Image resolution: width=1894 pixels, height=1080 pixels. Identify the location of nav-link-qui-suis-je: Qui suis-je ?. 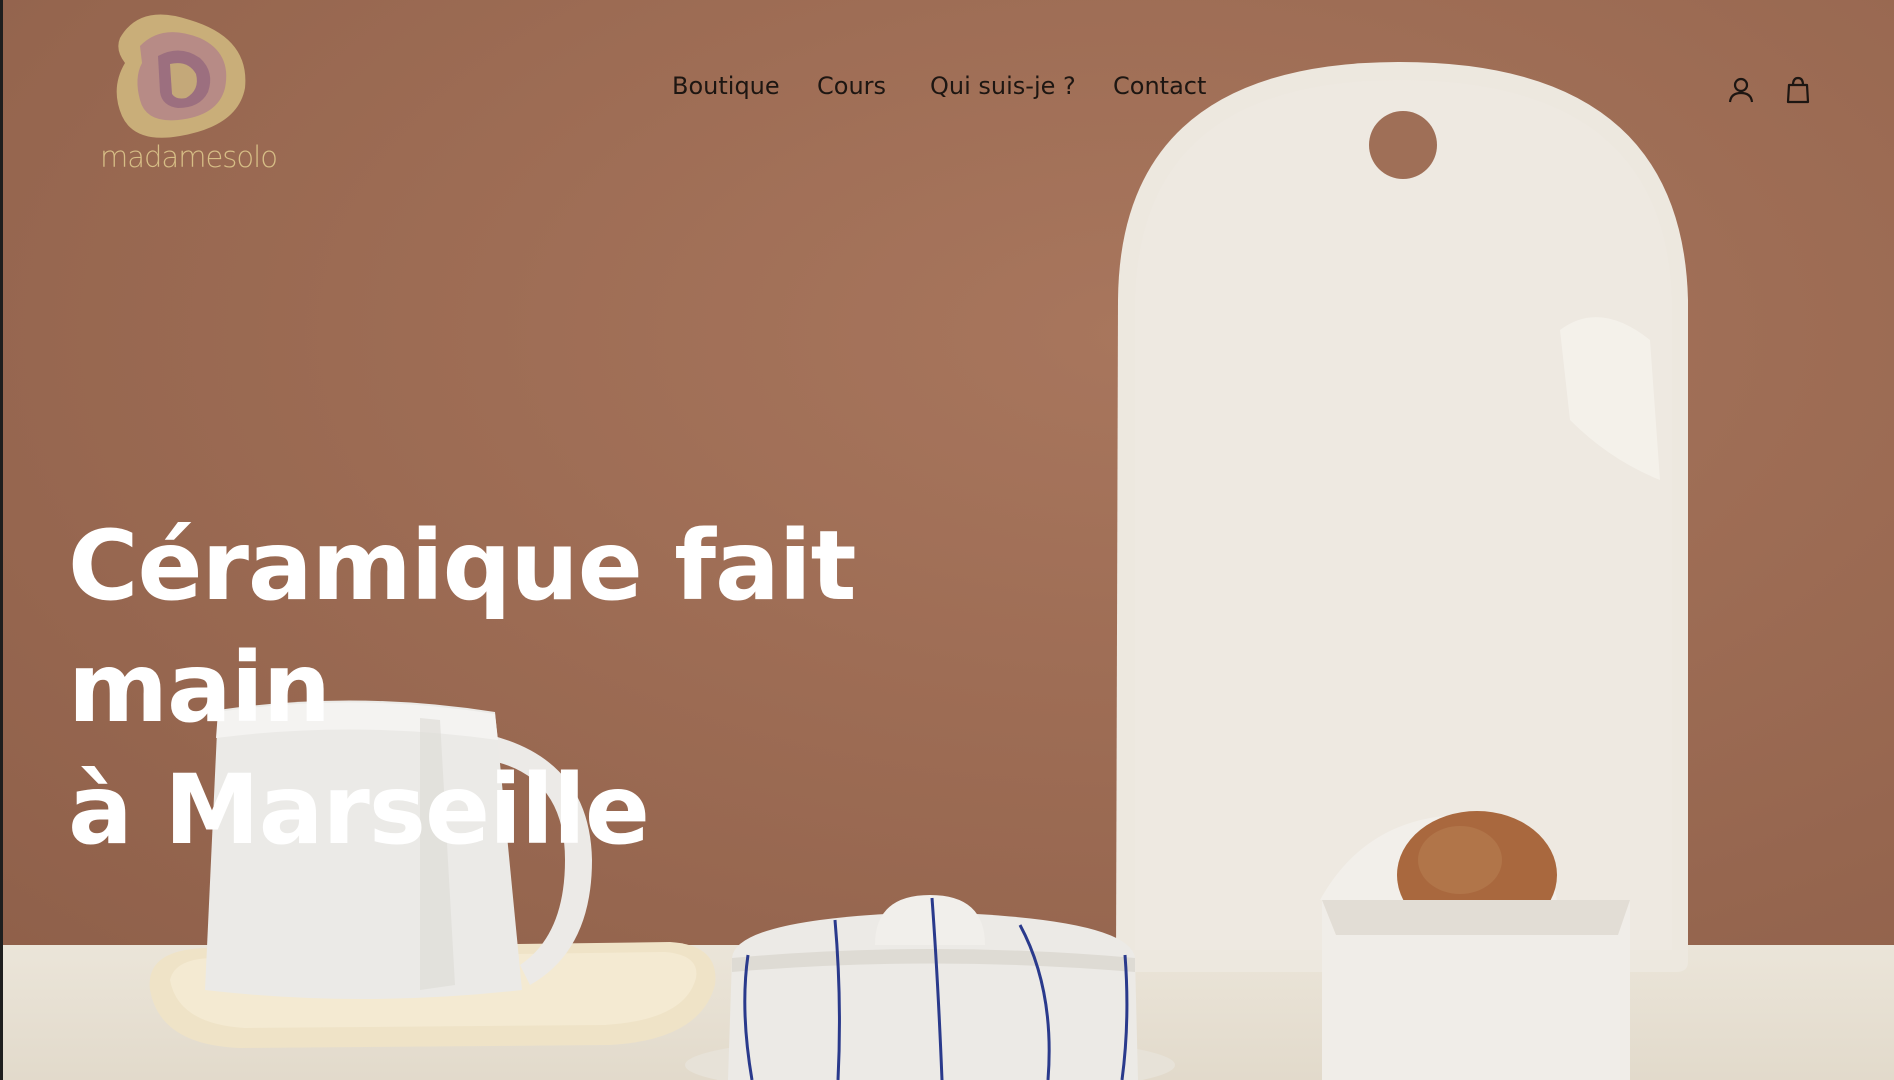
(1003, 86).